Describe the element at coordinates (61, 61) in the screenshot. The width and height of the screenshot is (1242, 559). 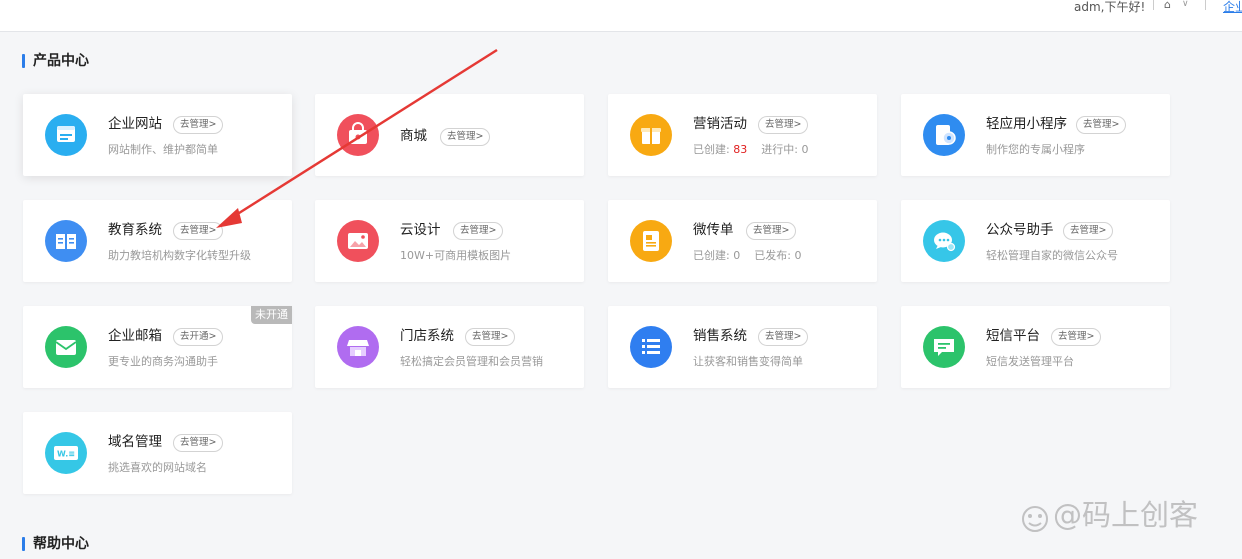
I see `section-title-text: 产品中心` at that location.